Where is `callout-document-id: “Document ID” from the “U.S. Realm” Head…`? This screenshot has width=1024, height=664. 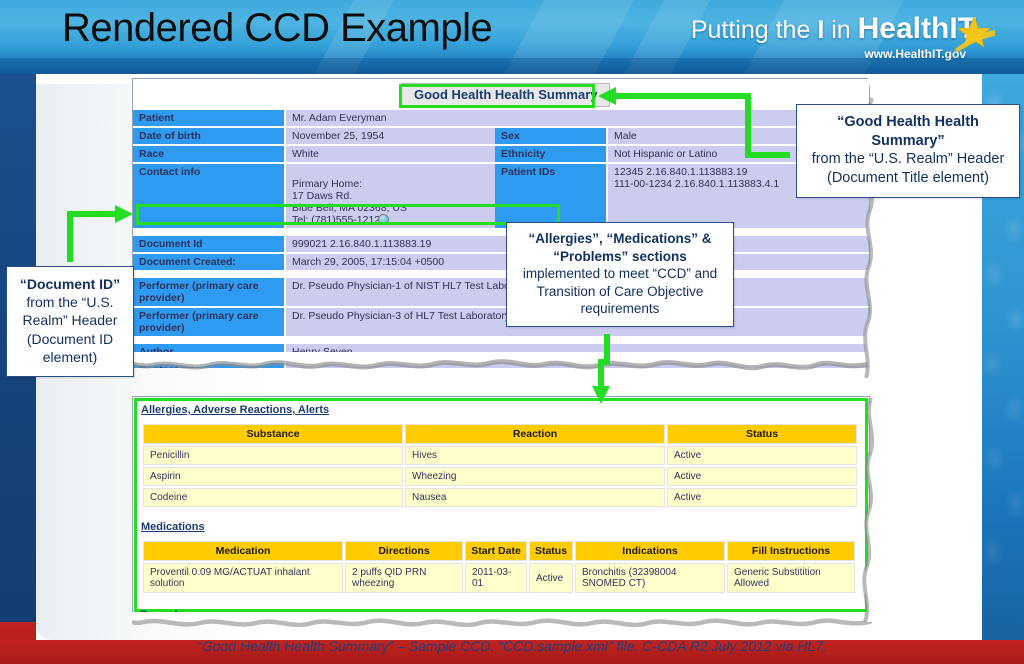
callout-document-id: “Document ID” from the “U.S. Realm” Head… is located at coordinates (70, 321).